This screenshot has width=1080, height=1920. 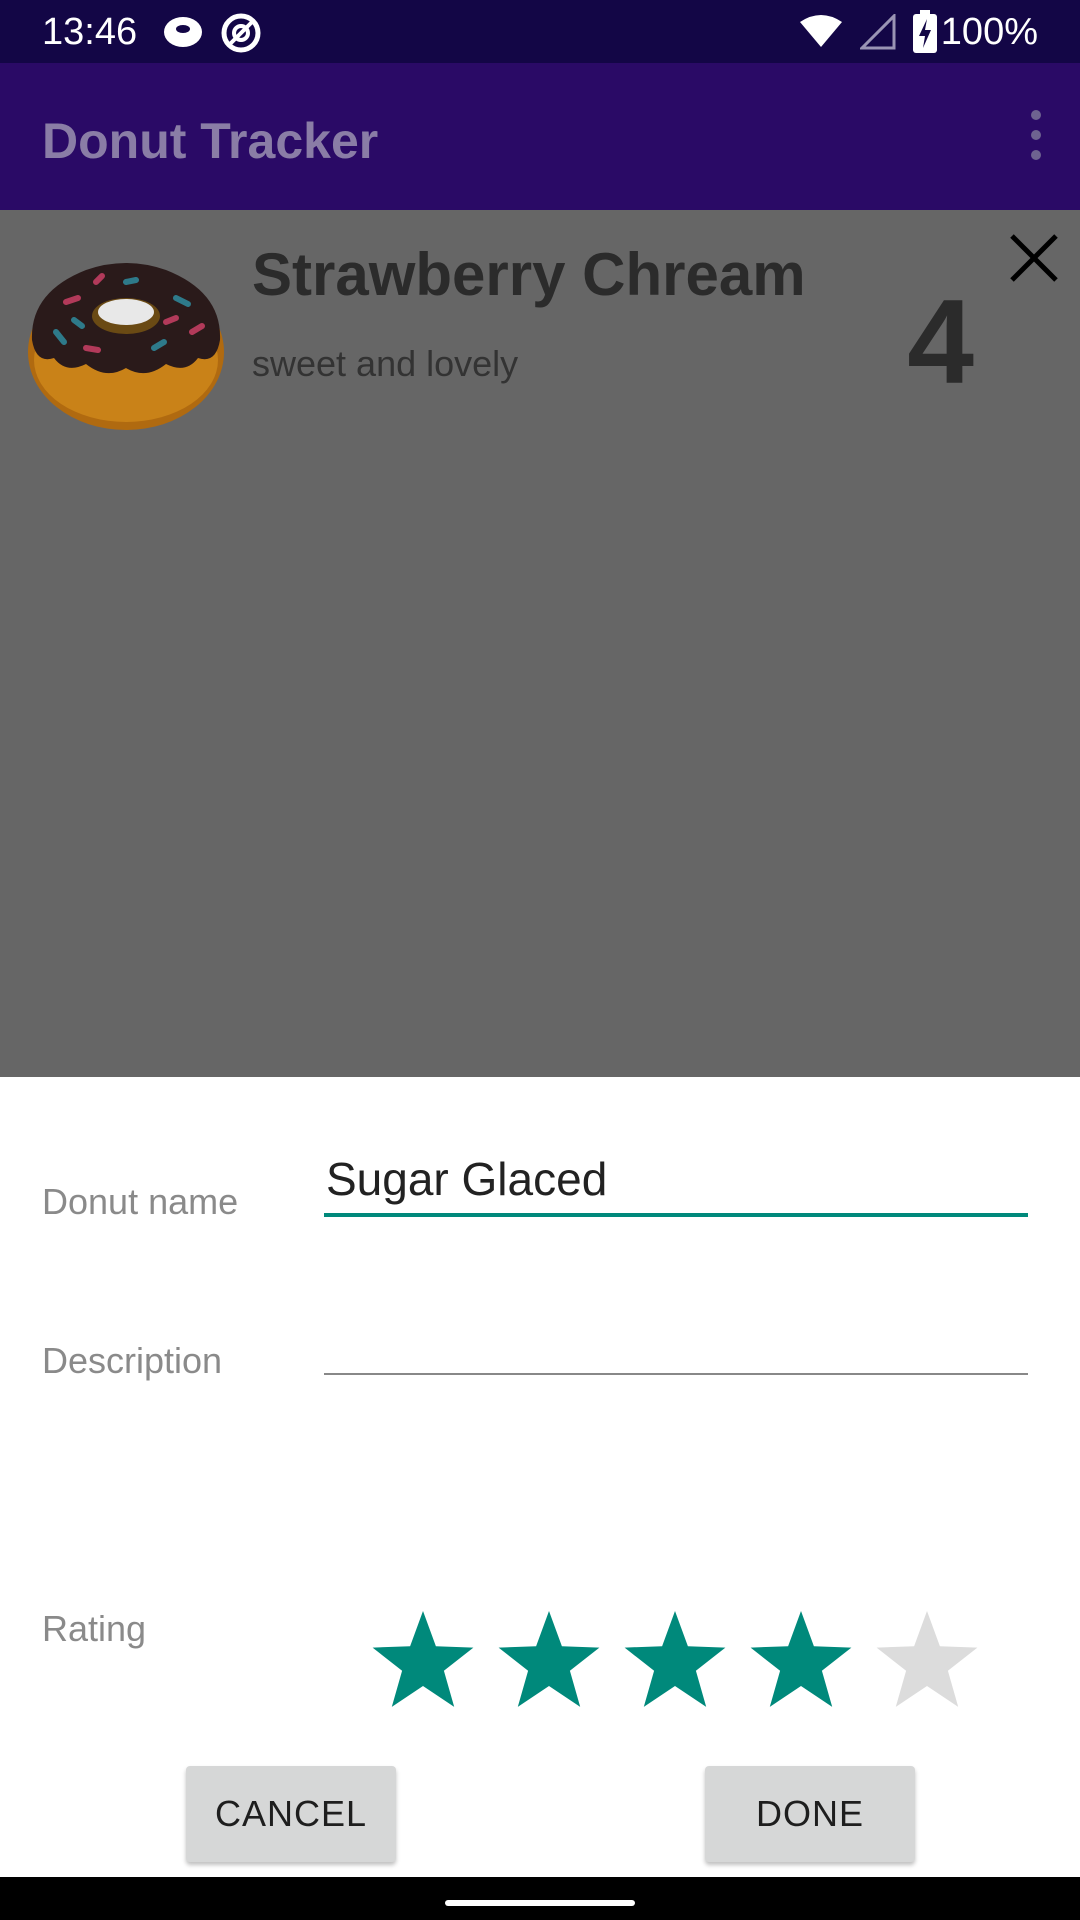 What do you see at coordinates (540, 136) in the screenshot?
I see `app-bar: Donut Tracker` at bounding box center [540, 136].